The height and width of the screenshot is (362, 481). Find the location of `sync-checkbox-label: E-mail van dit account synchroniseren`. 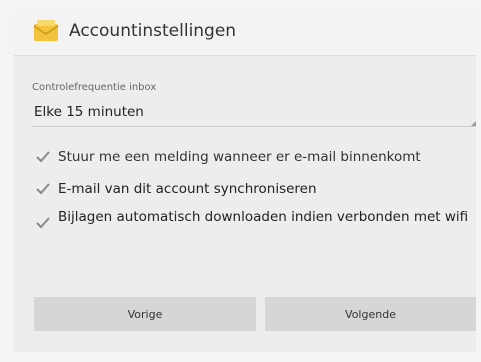

sync-checkbox-label: E-mail van dit account synchroniseren is located at coordinates (187, 189).